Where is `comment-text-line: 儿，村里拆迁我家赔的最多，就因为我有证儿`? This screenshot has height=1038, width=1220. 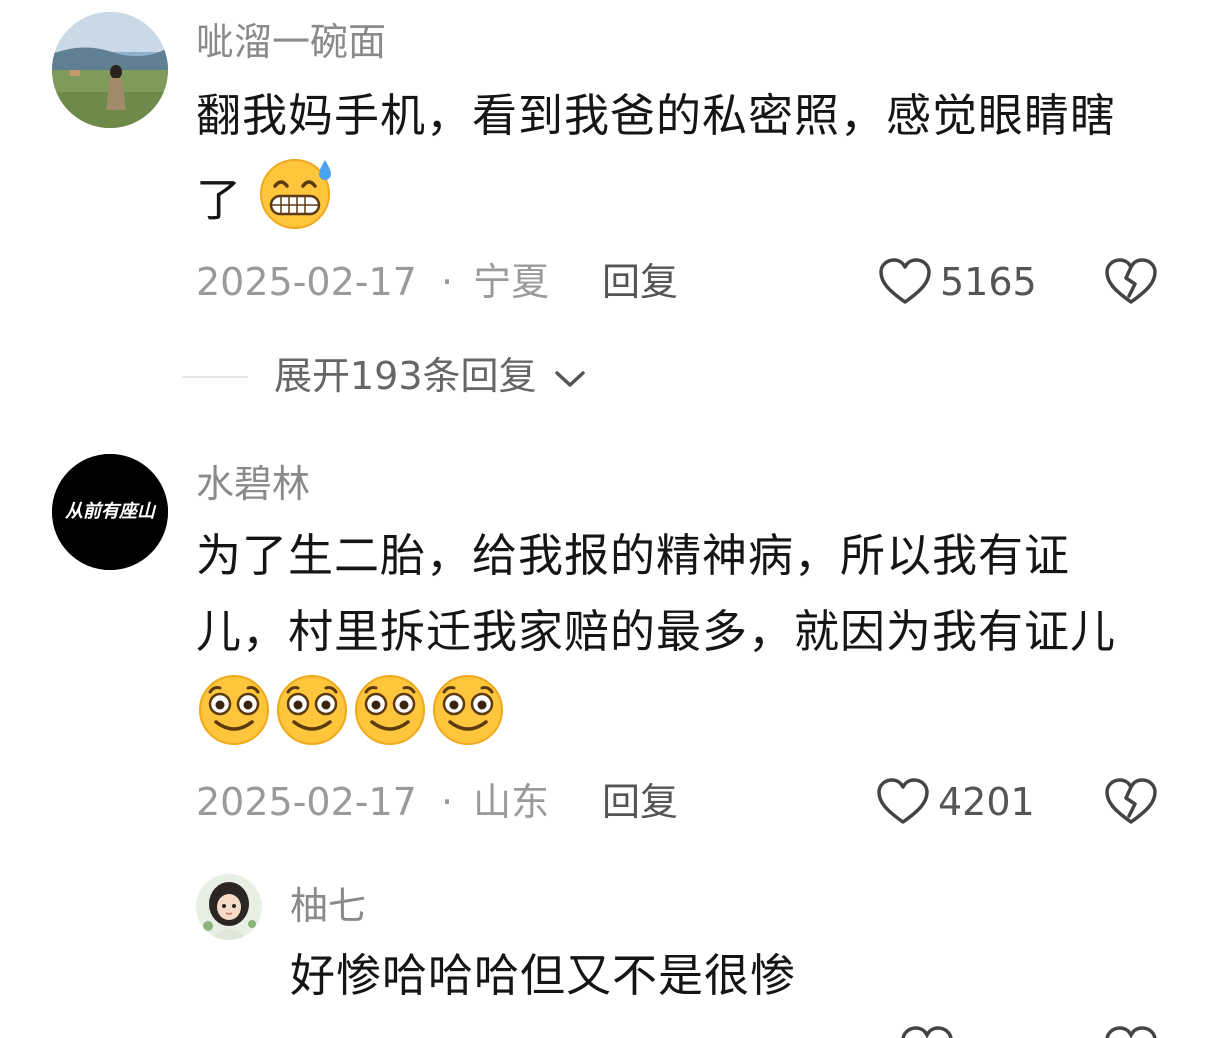
comment-text-line: 儿，村里拆迁我家赔的最多，就因为我有证儿 is located at coordinates (656, 631).